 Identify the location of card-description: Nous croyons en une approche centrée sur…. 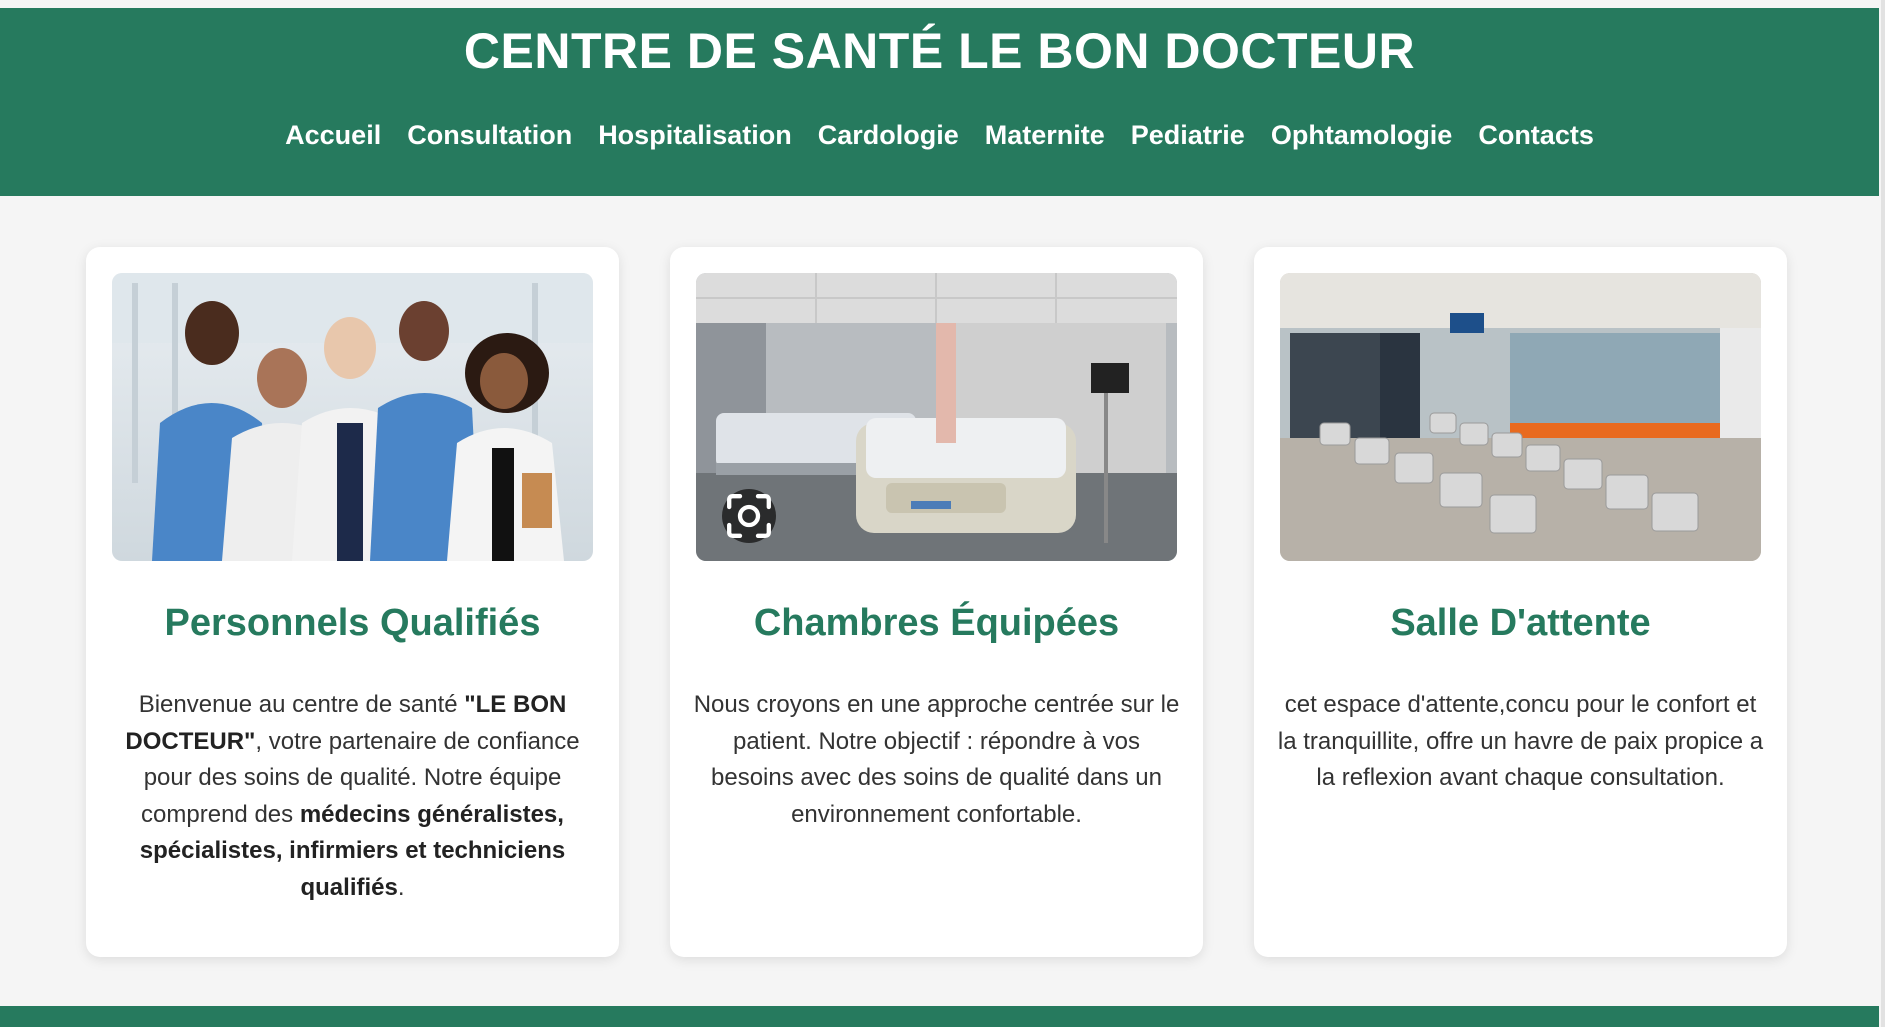
(936, 759).